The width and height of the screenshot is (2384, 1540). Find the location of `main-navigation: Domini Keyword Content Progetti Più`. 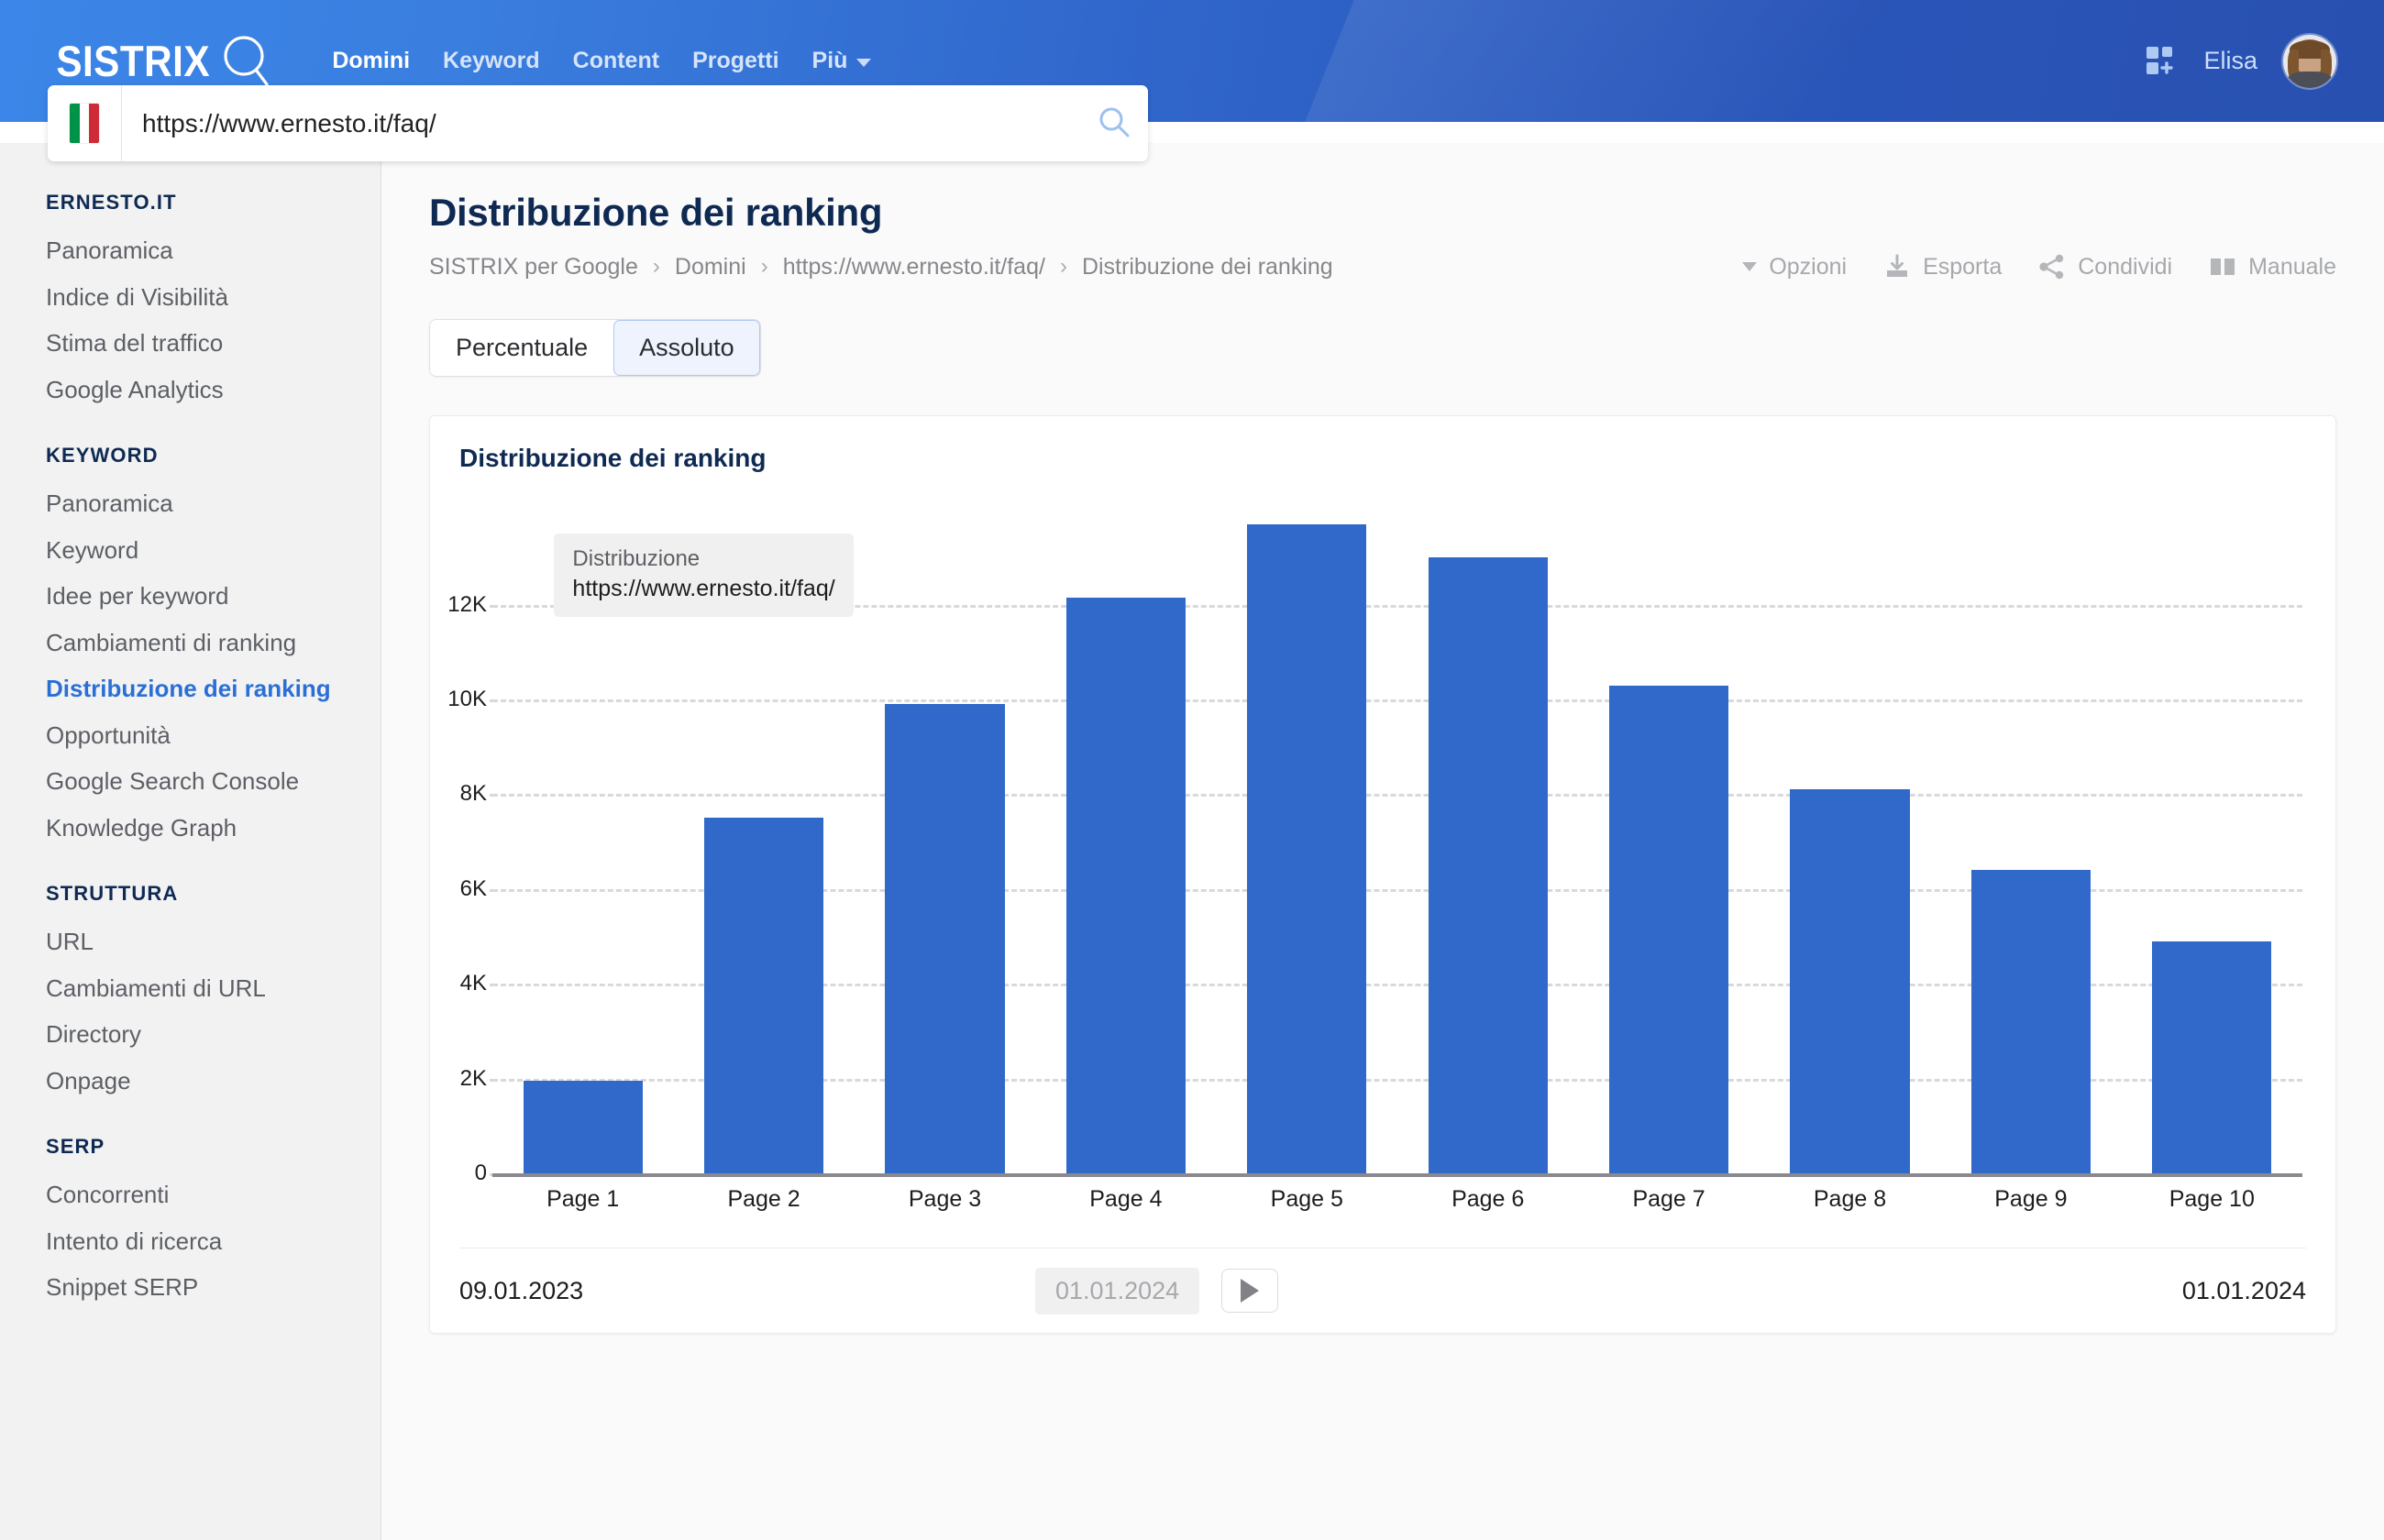

main-navigation: Domini Keyword Content Progetti Più is located at coordinates (601, 60).